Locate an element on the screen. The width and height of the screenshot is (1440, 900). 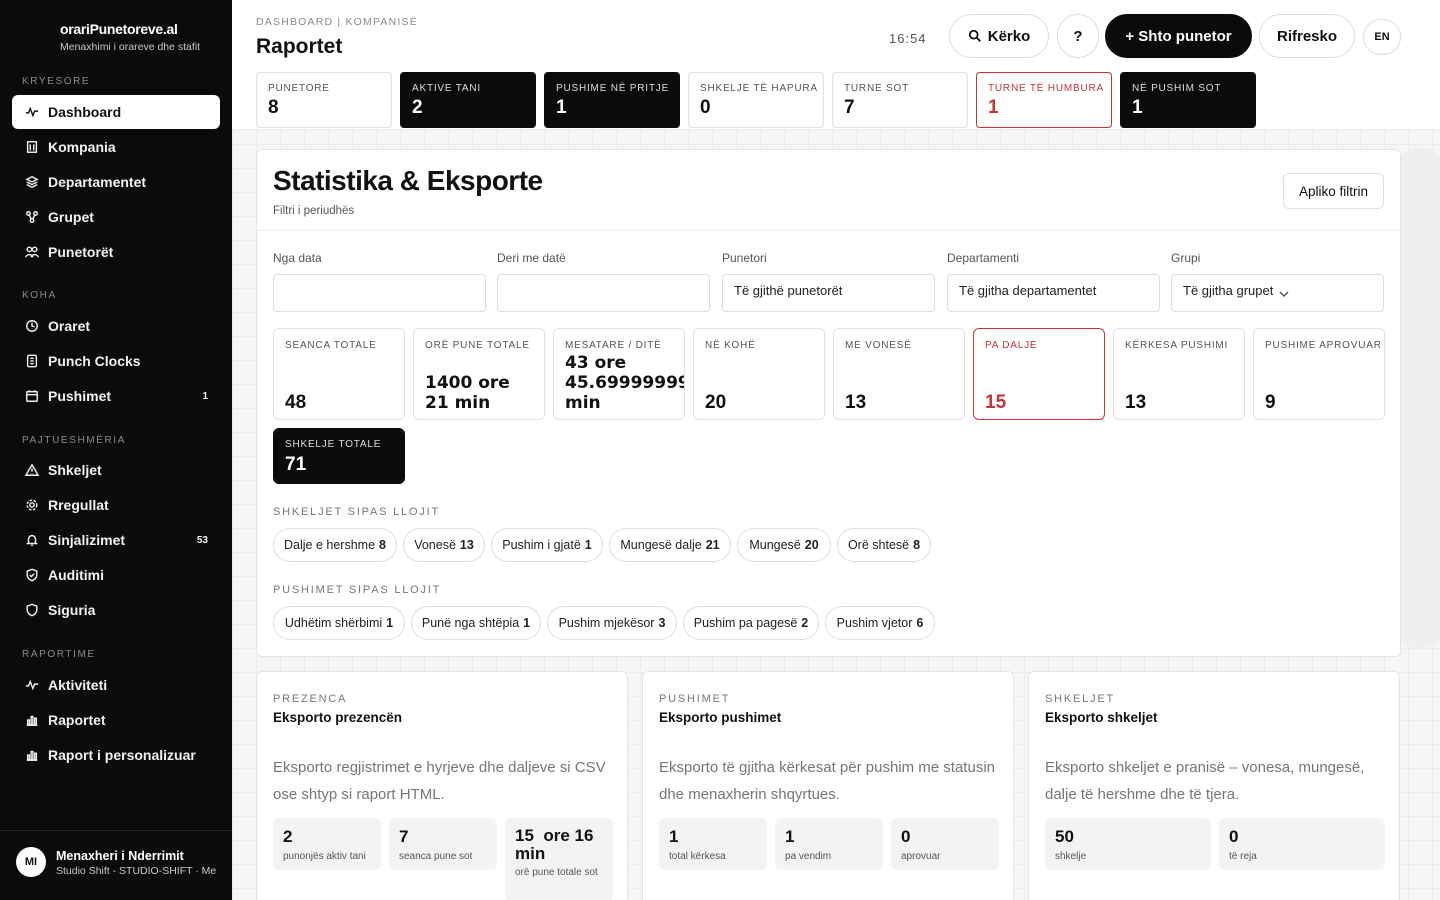
to-date-input is located at coordinates (603, 293).